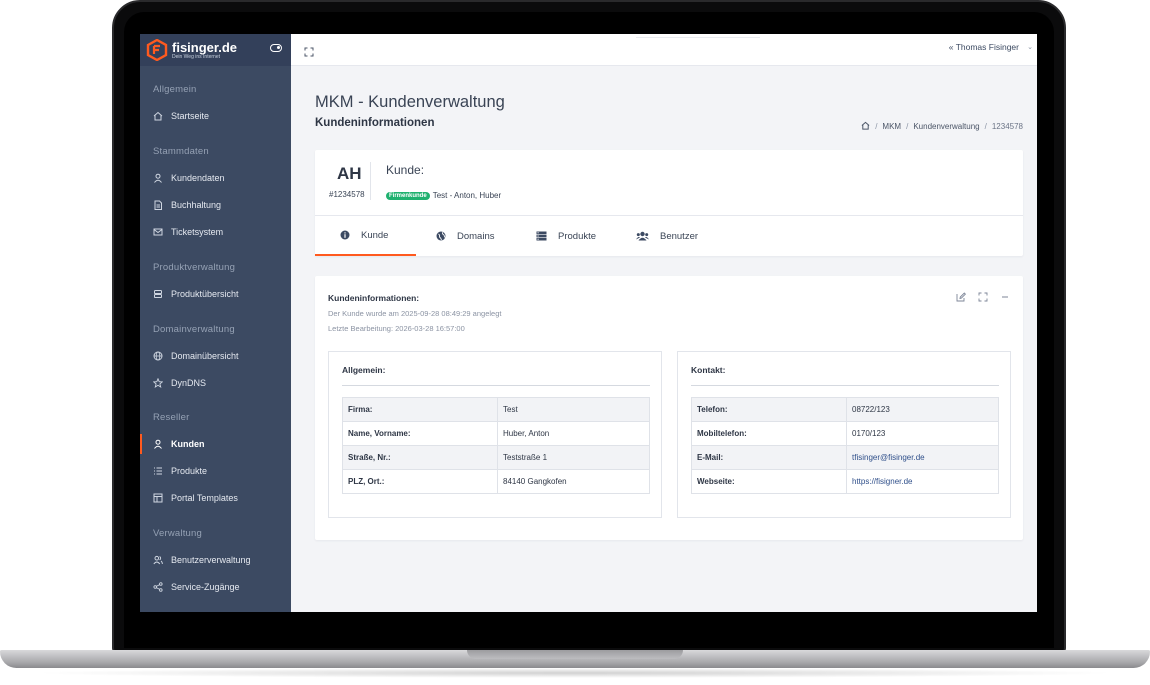  I want to click on mail-icon, so click(158, 232).